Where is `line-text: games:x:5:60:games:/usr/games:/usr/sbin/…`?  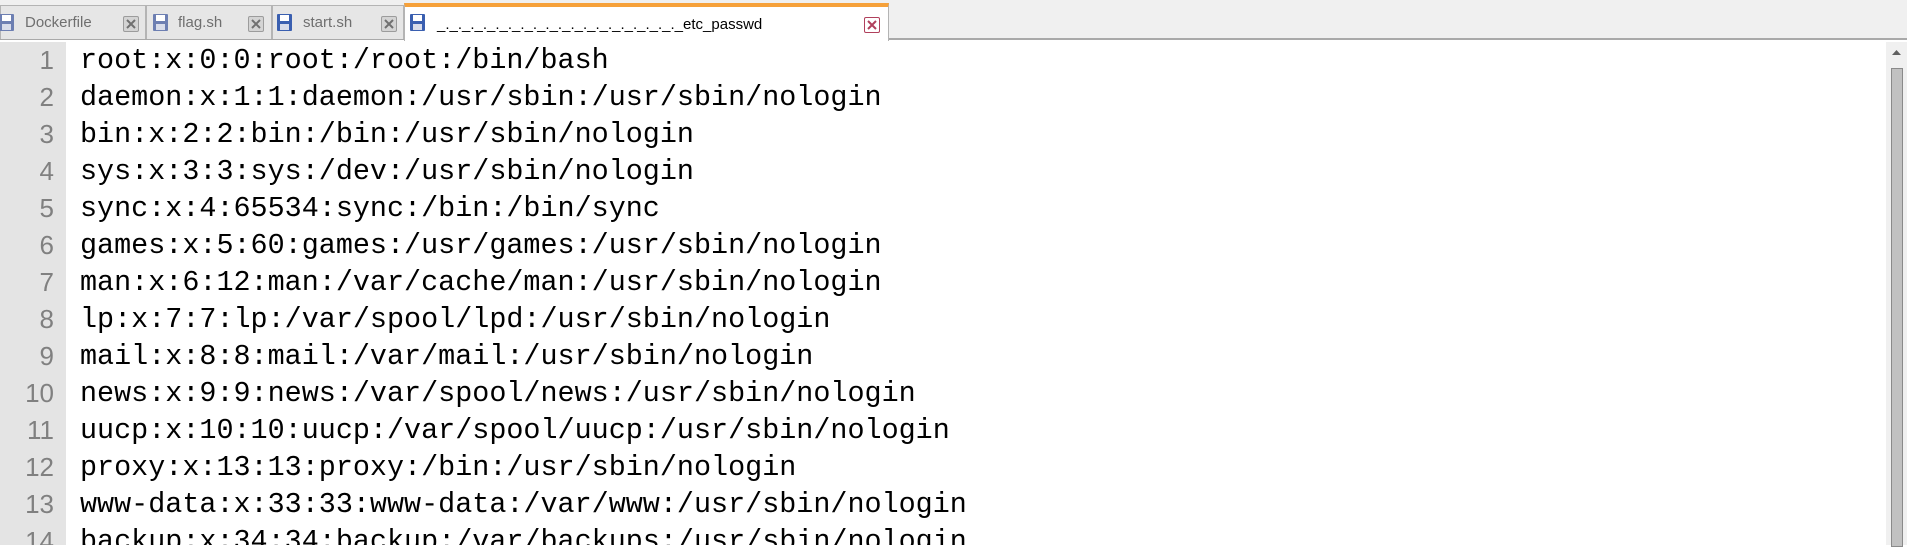
line-text: games:x:5:60:games:/usr/games:/usr/sbin/… is located at coordinates (481, 245).